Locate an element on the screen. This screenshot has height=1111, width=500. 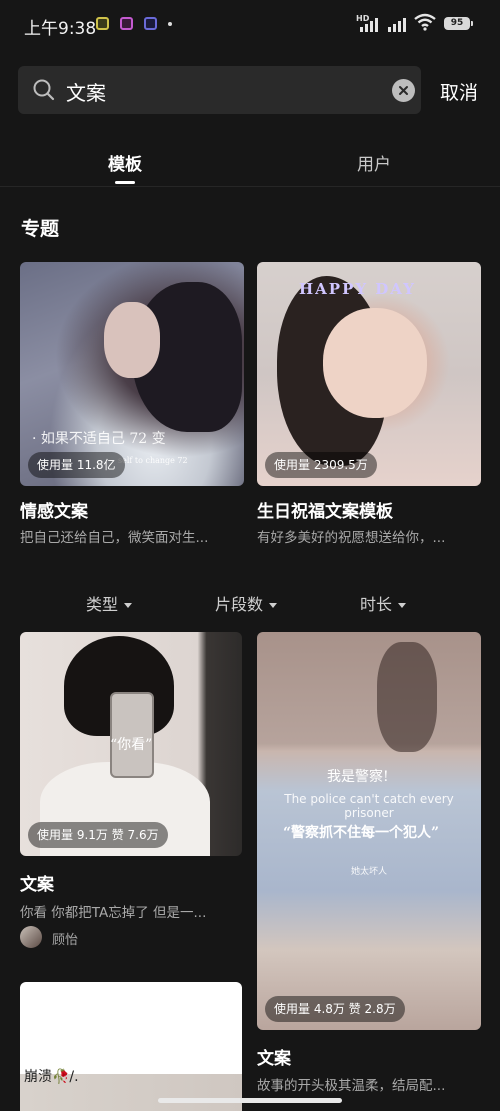
thumbnail-caption-small: 她太坏人 is located at coordinates (369, 872).